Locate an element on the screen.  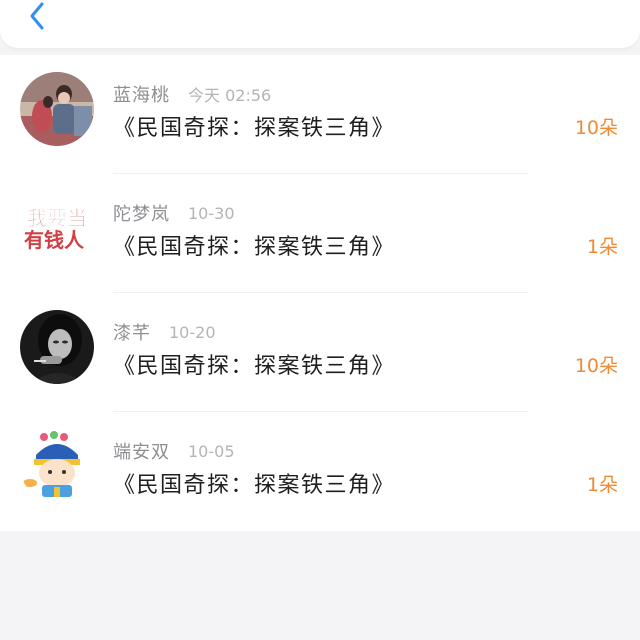
top-bar is located at coordinates (320, 24).